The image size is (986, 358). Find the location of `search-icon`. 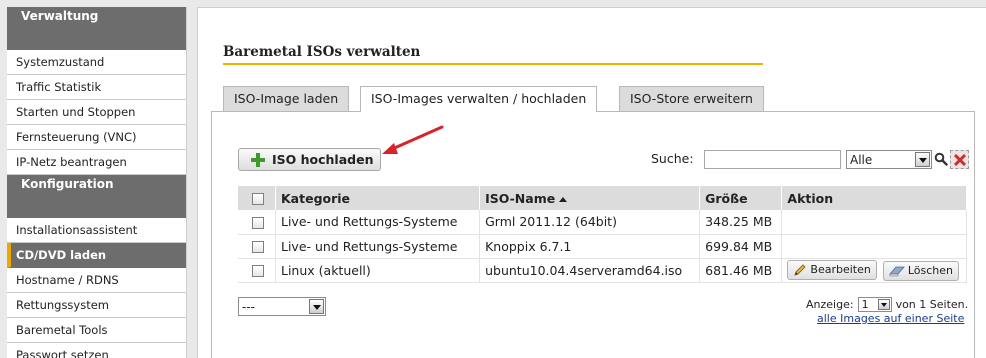

search-icon is located at coordinates (941, 159).